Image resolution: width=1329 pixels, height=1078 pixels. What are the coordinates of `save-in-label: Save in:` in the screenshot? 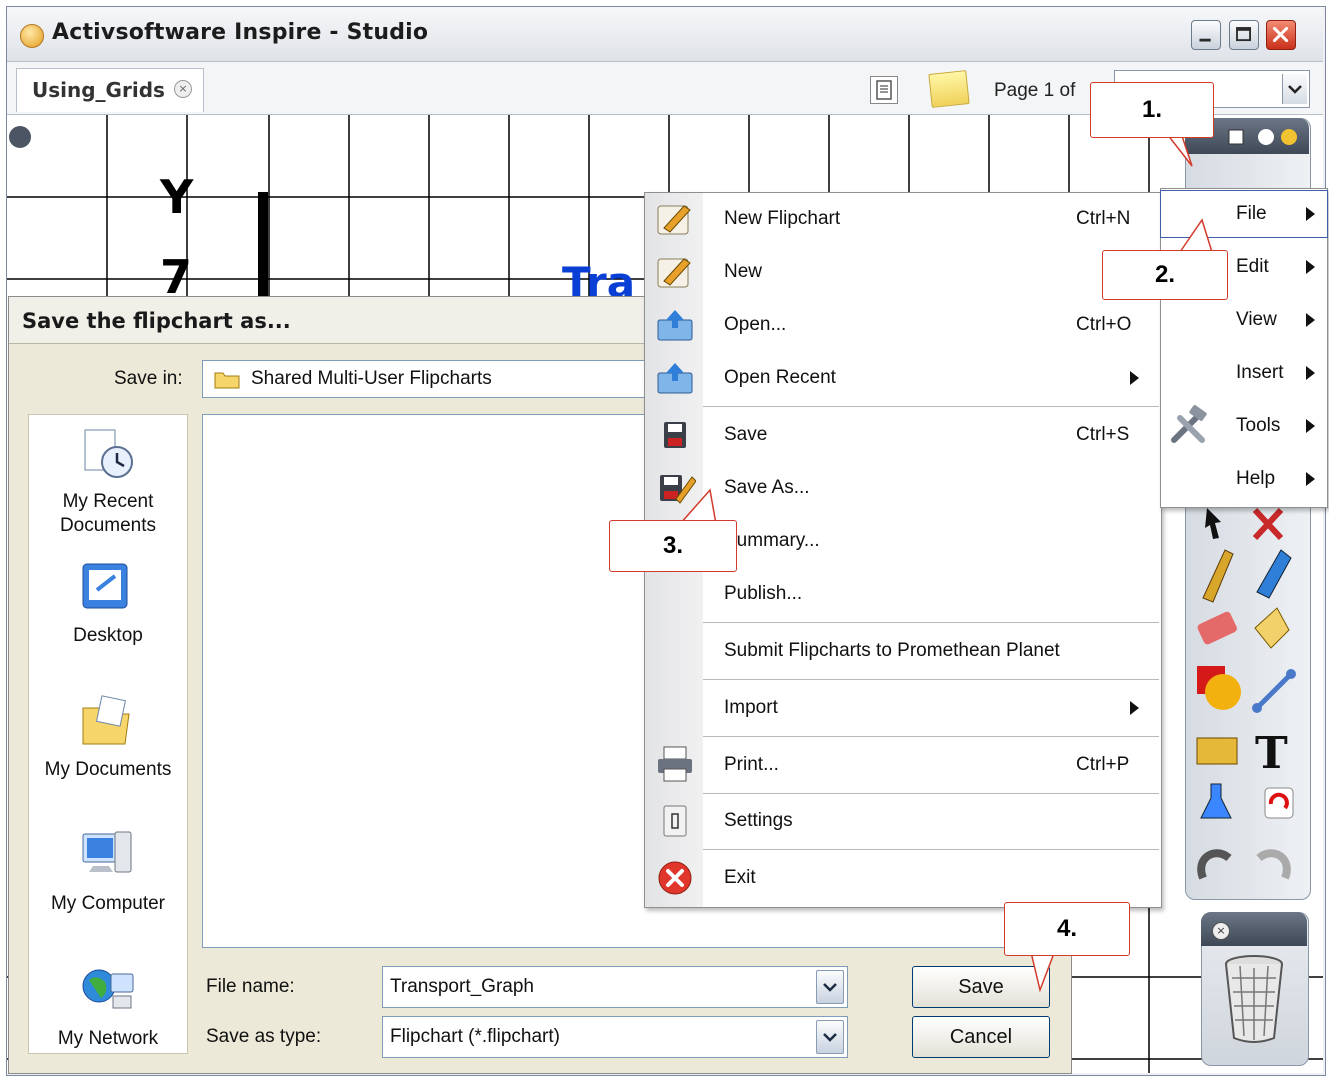 It's located at (148, 378).